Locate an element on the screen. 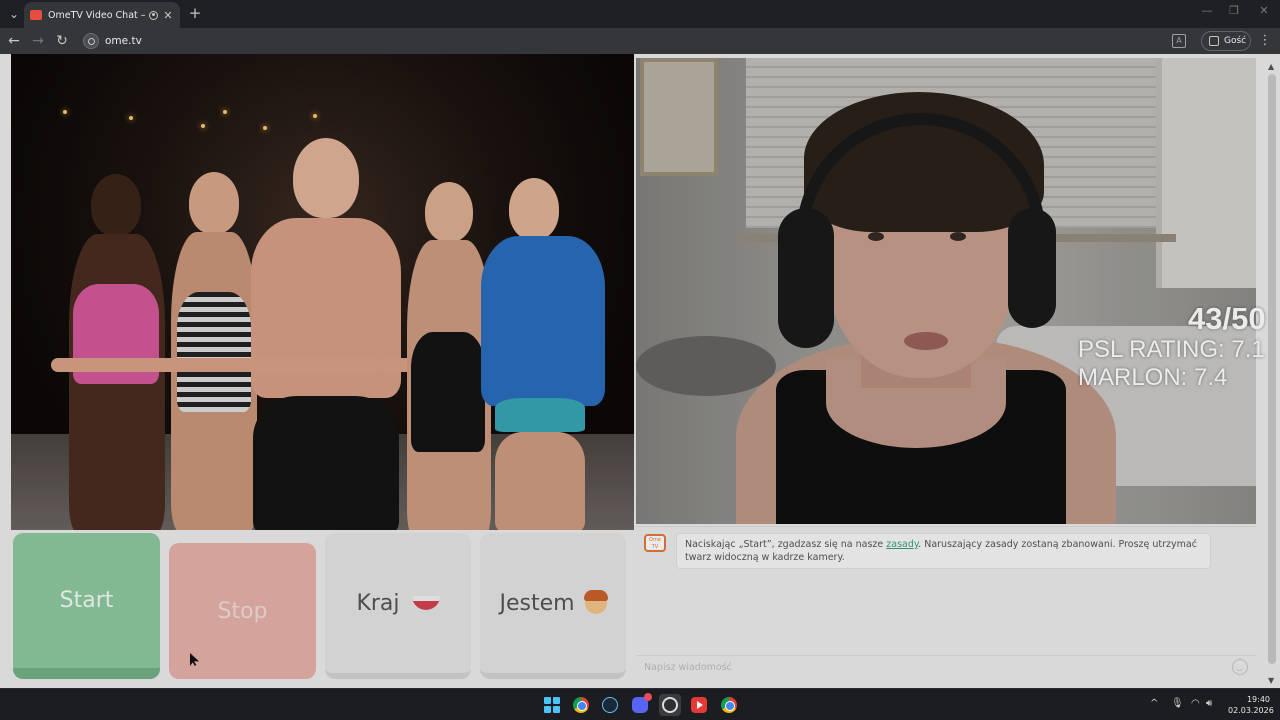 The image size is (1280, 720). obs-taskbar-icon is located at coordinates (670, 705).